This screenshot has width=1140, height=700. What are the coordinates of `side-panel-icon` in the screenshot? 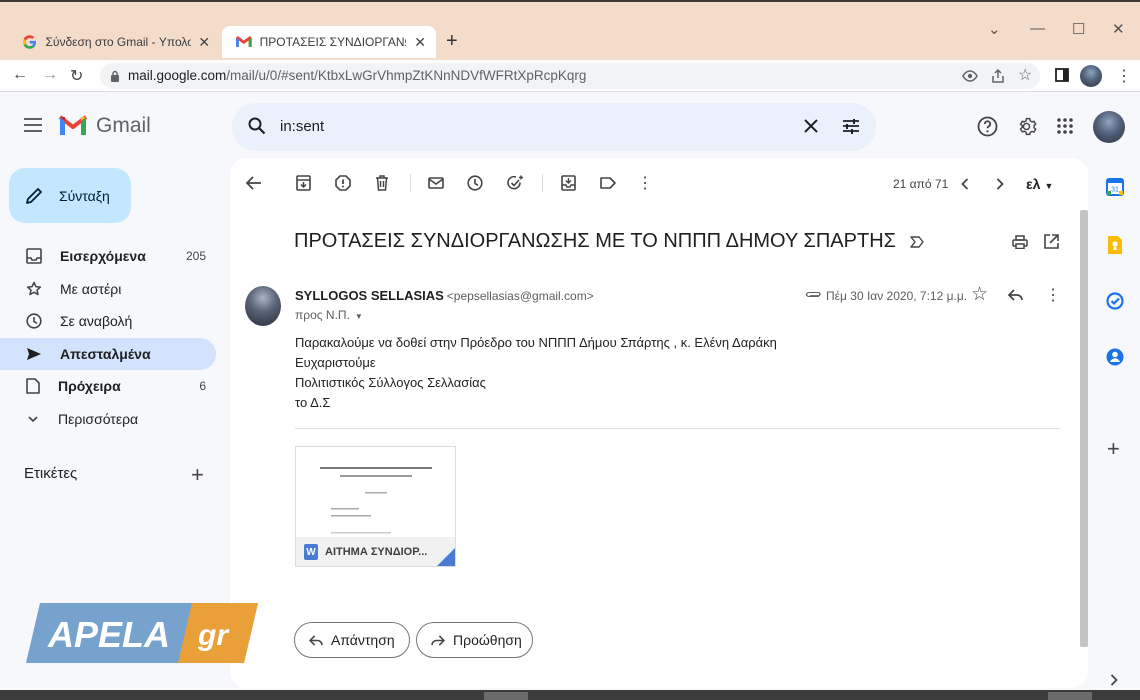 It's located at (1062, 75).